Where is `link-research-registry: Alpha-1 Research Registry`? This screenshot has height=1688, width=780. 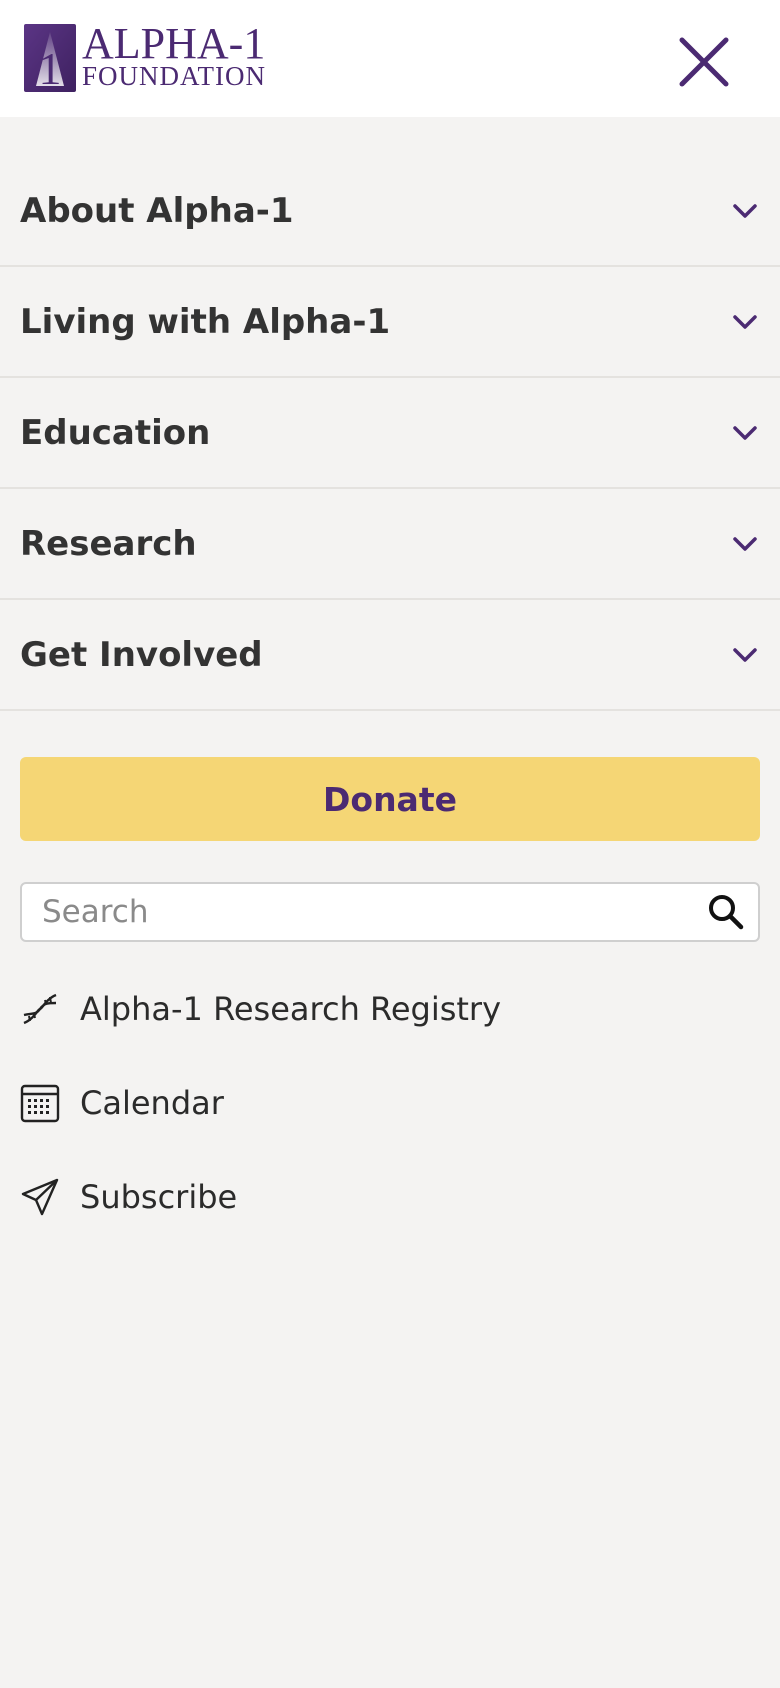 link-research-registry: Alpha-1 Research Registry is located at coordinates (390, 1009).